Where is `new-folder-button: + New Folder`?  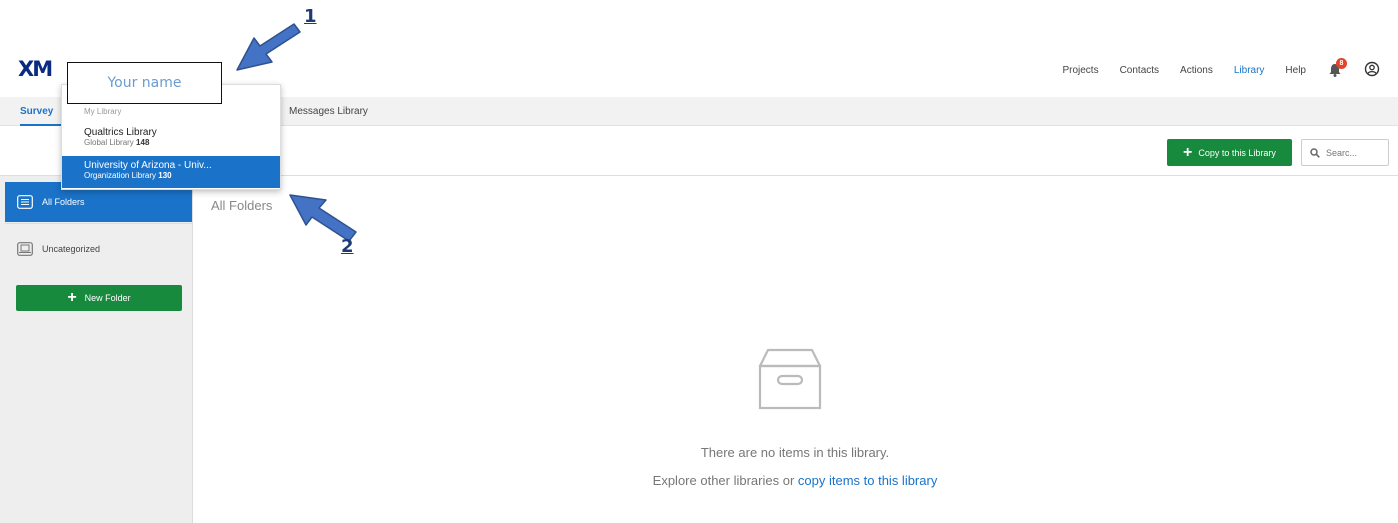
new-folder-button: + New Folder is located at coordinates (99, 298).